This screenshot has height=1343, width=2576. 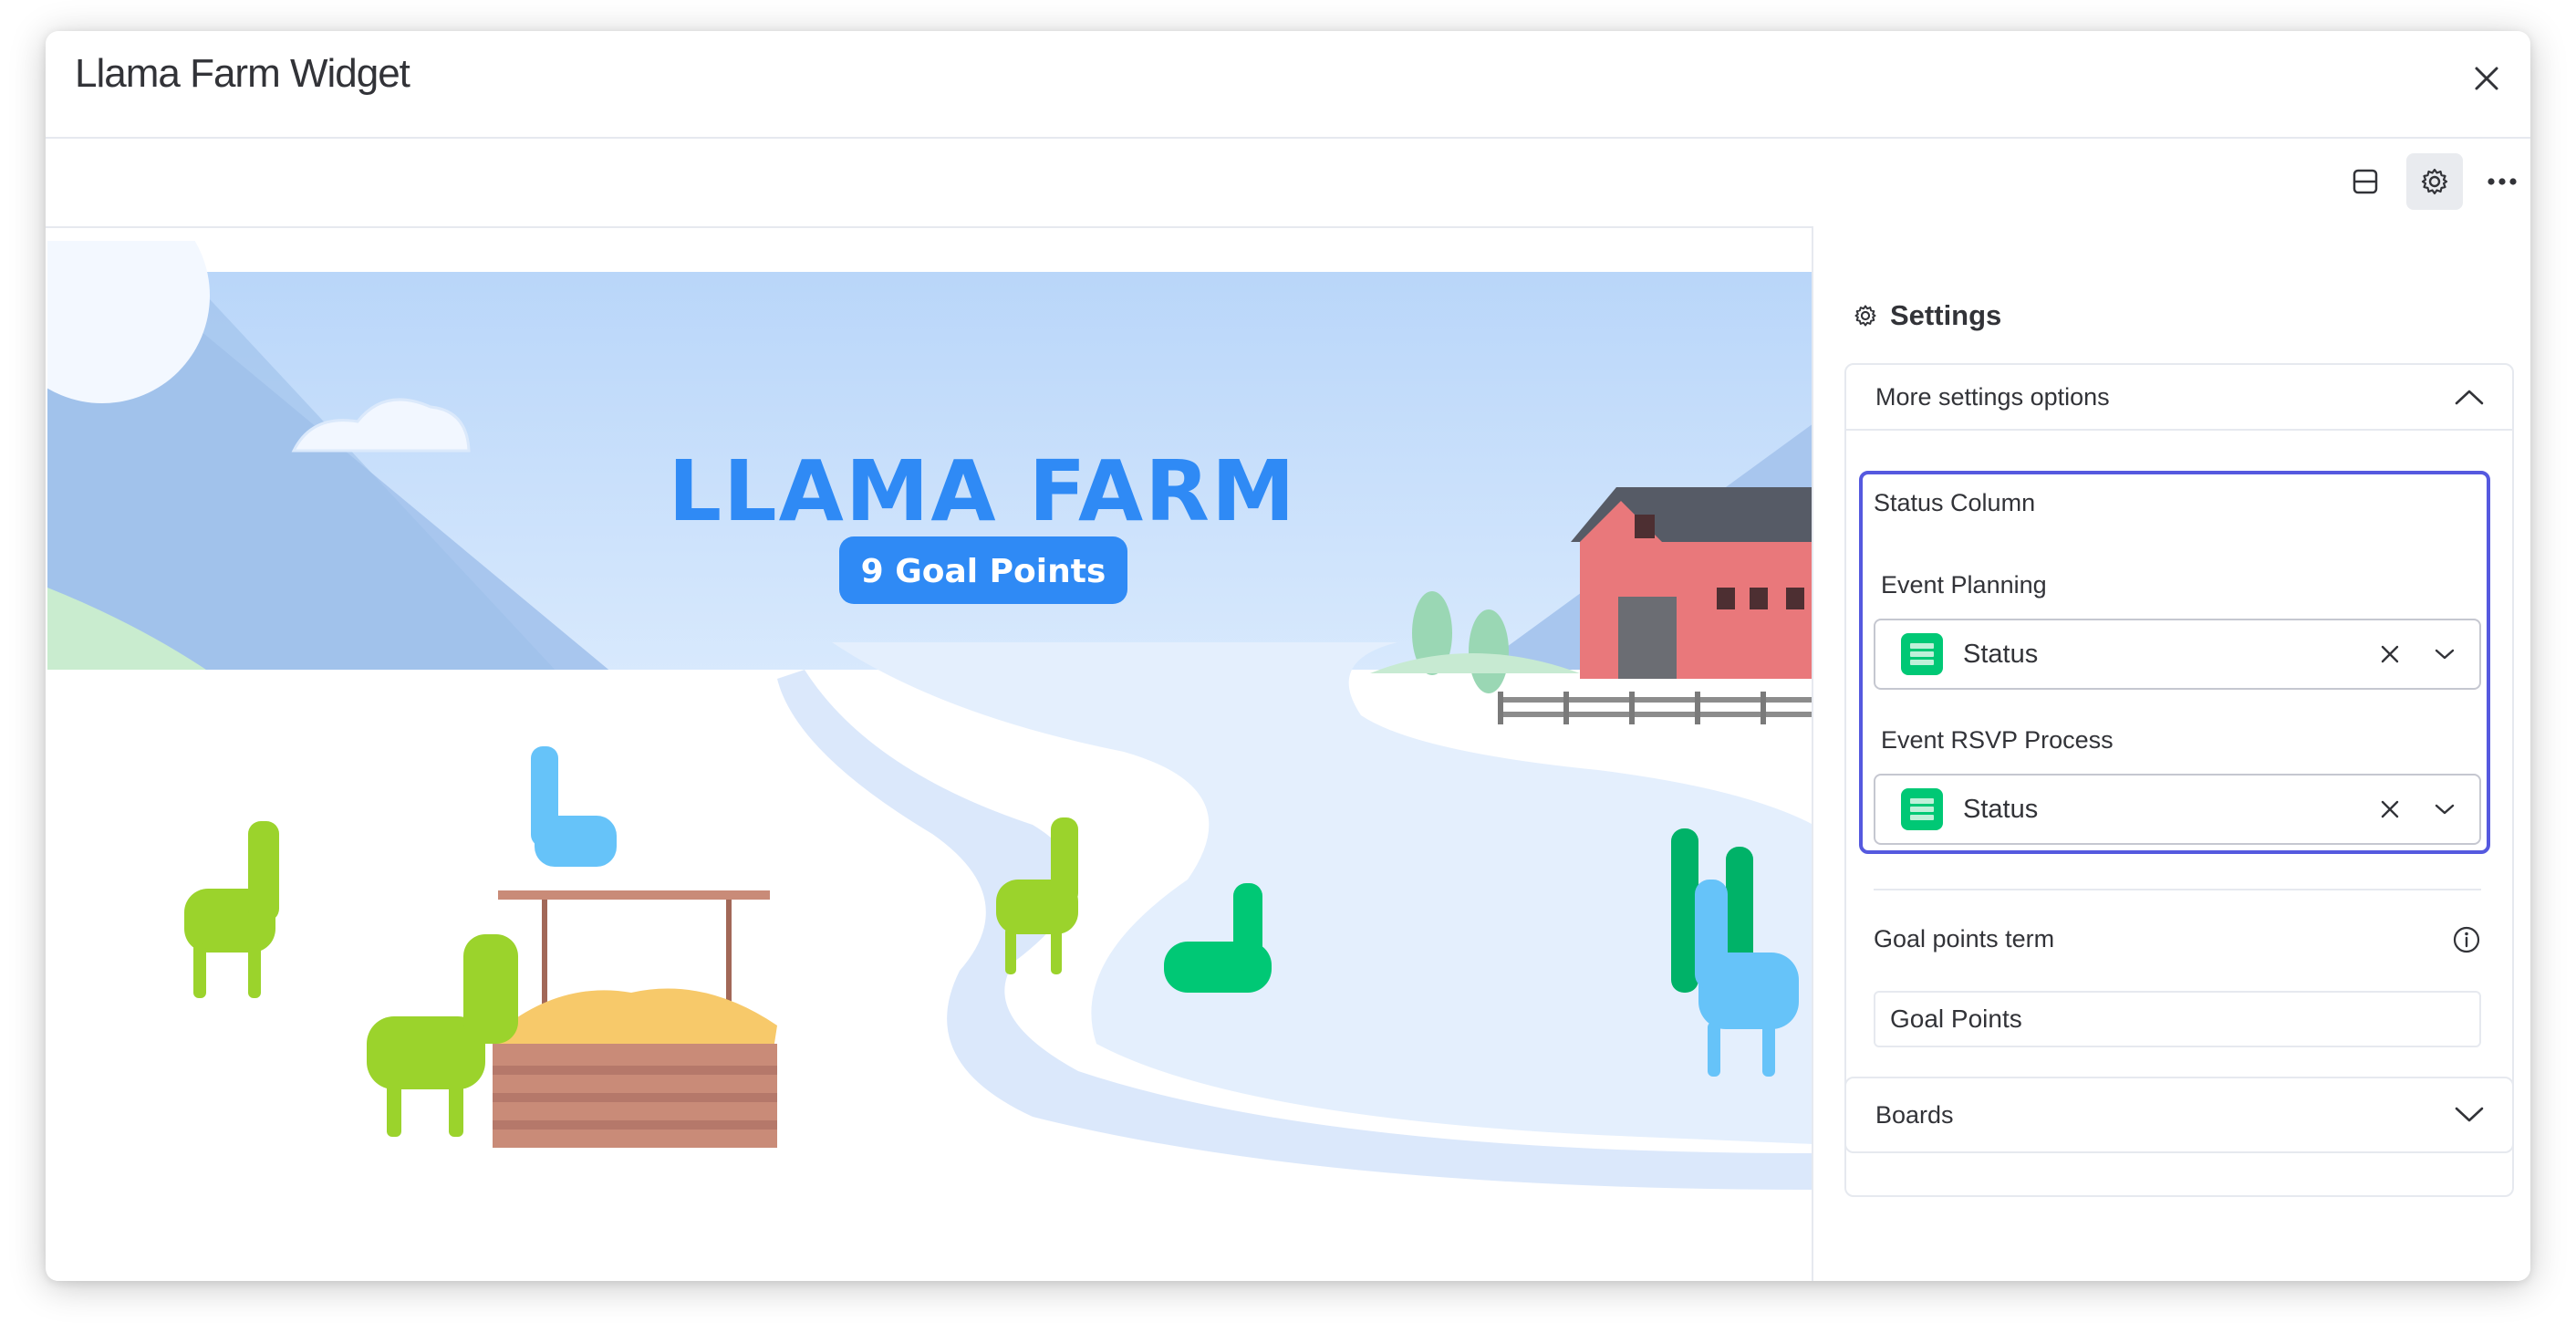 I want to click on close-button, so click(x=2486, y=78).